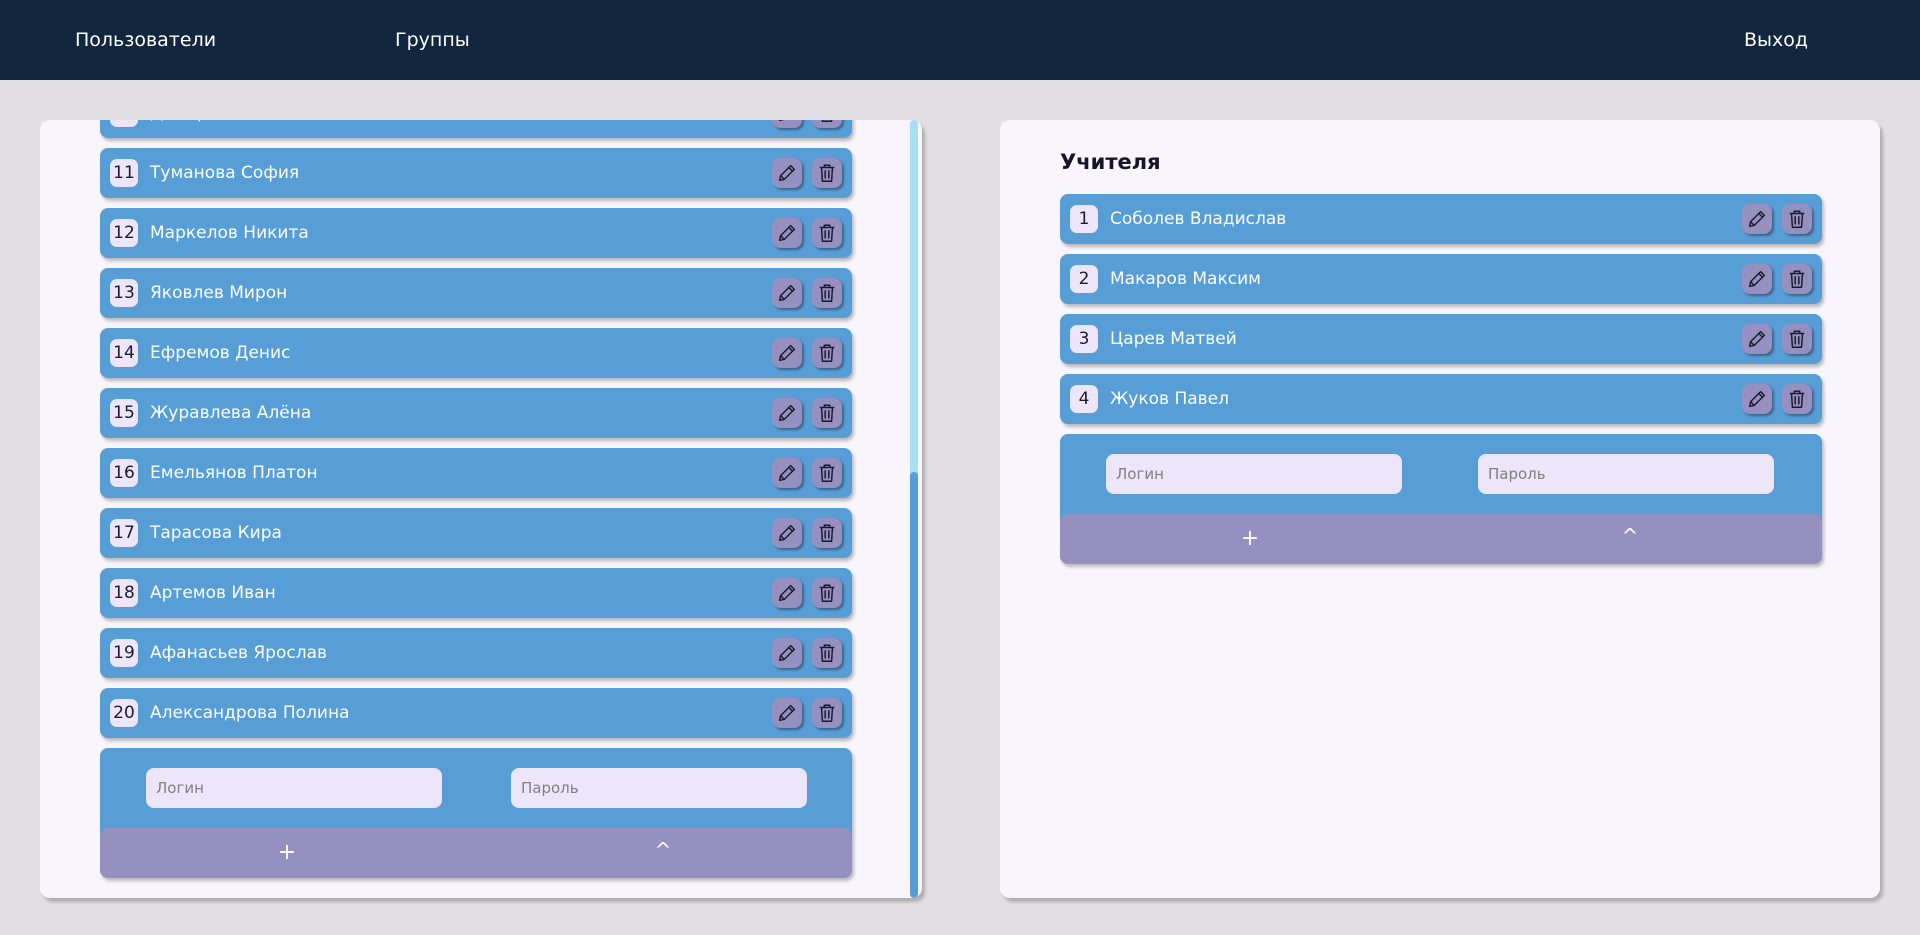 This screenshot has width=1920, height=935. What do you see at coordinates (1776, 40) in the screenshot?
I see `logout-link: Выход` at bounding box center [1776, 40].